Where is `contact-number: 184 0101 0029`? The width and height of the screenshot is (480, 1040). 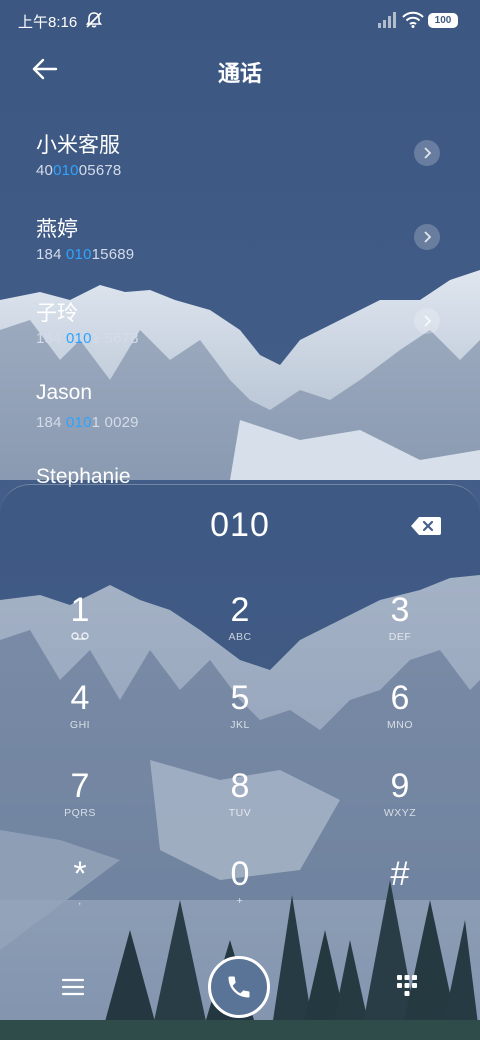
contact-number: 184 0101 0029 is located at coordinates (87, 422).